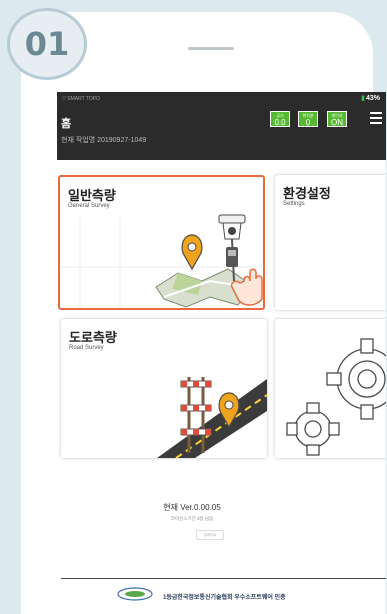 The width and height of the screenshot is (387, 614). Describe the element at coordinates (308, 122) in the screenshot. I see `chip-value: 0` at that location.